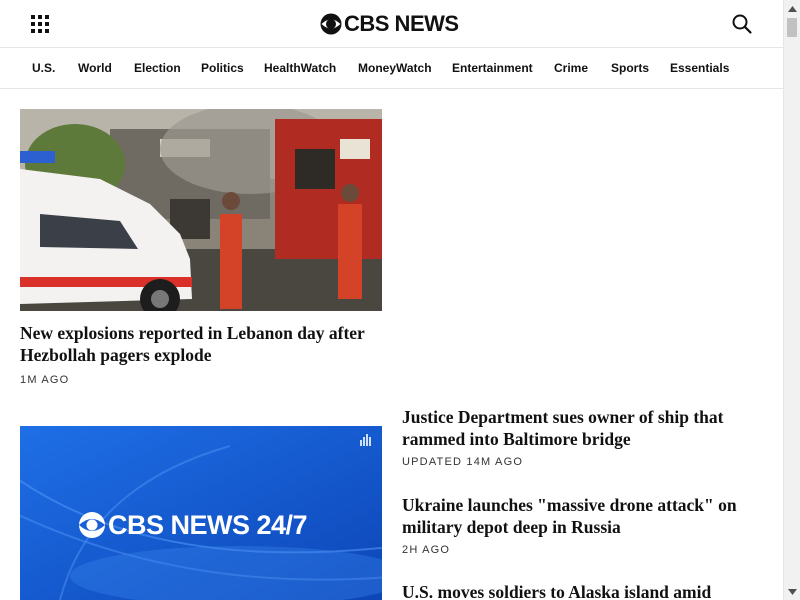 The width and height of the screenshot is (800, 600). What do you see at coordinates (699, 68) in the screenshot?
I see `nav-item-essentials: Essentials` at bounding box center [699, 68].